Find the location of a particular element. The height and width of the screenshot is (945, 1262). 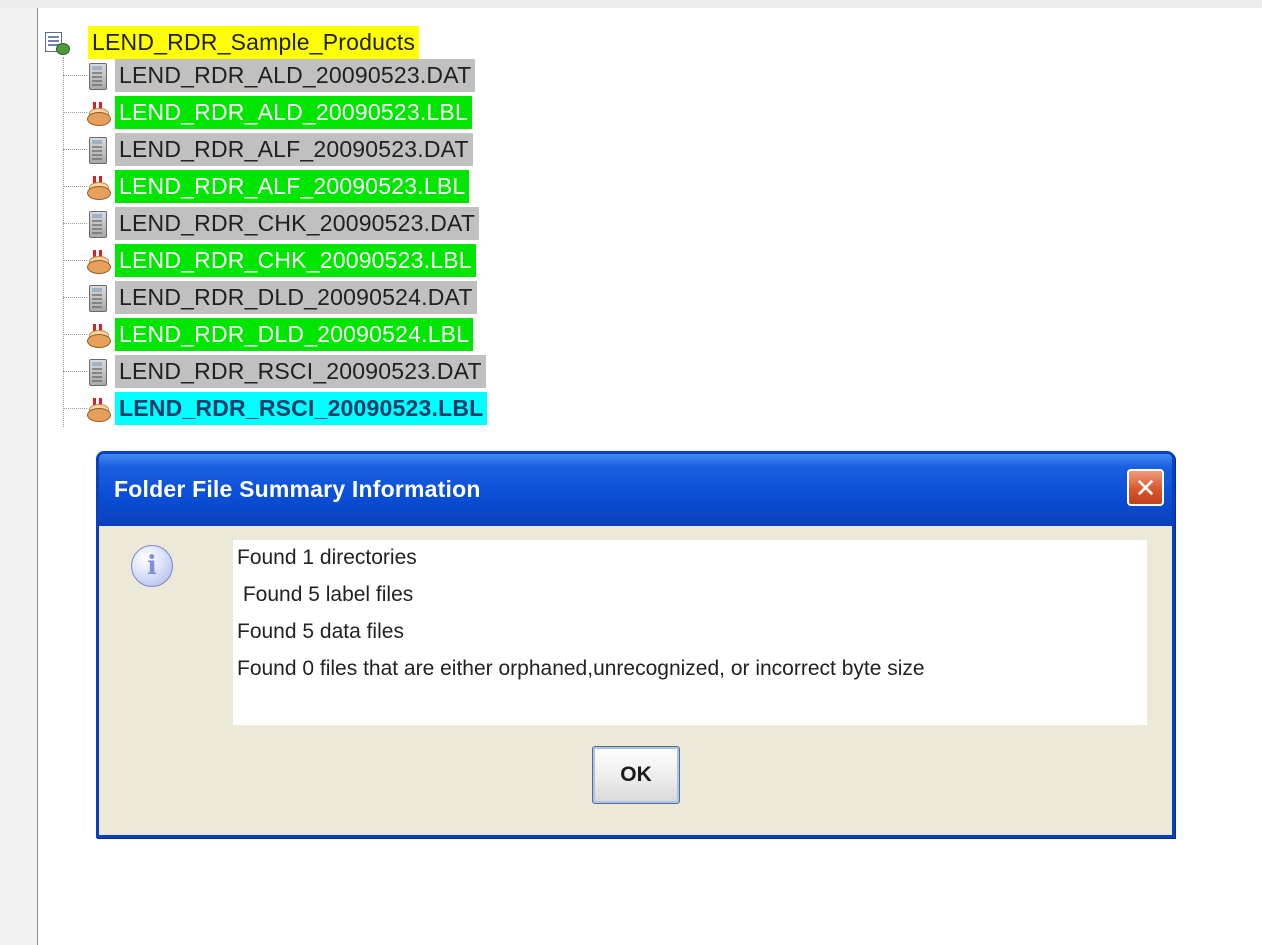

left-pane is located at coordinates (19, 476).